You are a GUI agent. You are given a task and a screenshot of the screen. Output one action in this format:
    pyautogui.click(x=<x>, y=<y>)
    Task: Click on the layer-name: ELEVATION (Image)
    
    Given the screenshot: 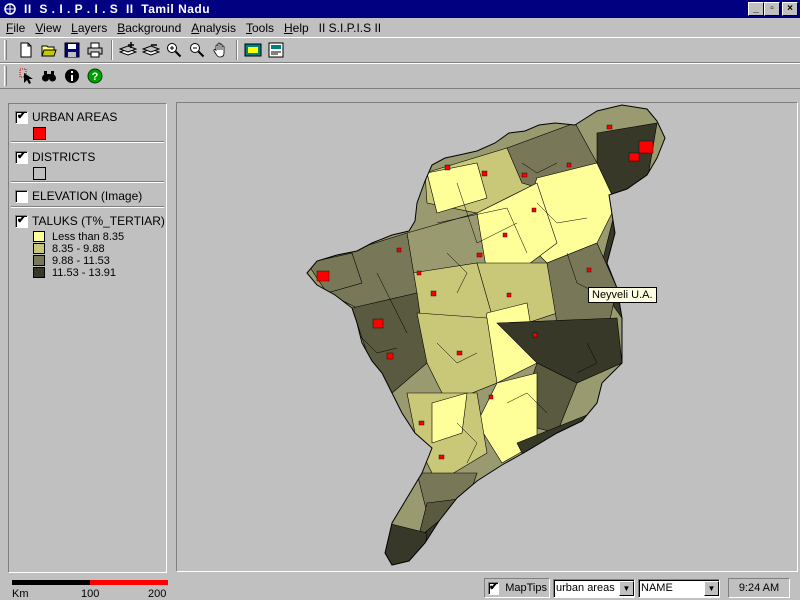 What is the action you would take?
    pyautogui.click(x=87, y=196)
    